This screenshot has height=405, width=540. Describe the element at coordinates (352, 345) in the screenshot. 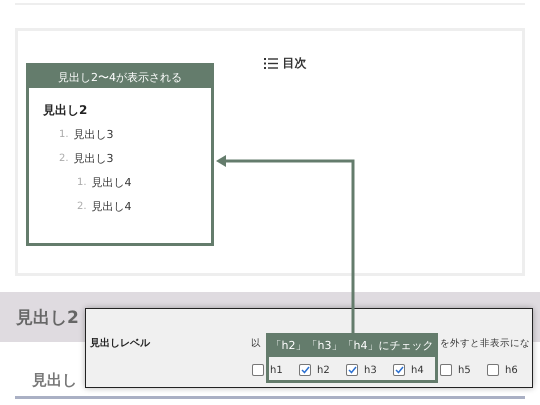

I see `callout-title: 「h2」「h3」「h4」にチェック` at that location.